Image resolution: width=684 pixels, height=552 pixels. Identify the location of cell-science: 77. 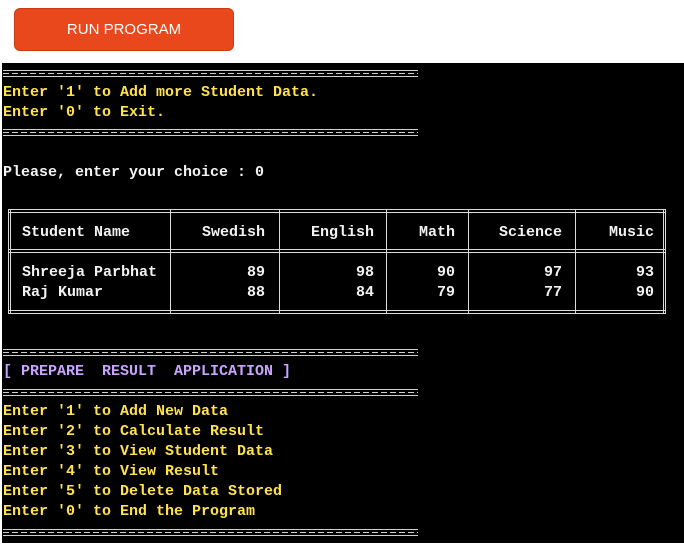
(552, 292).